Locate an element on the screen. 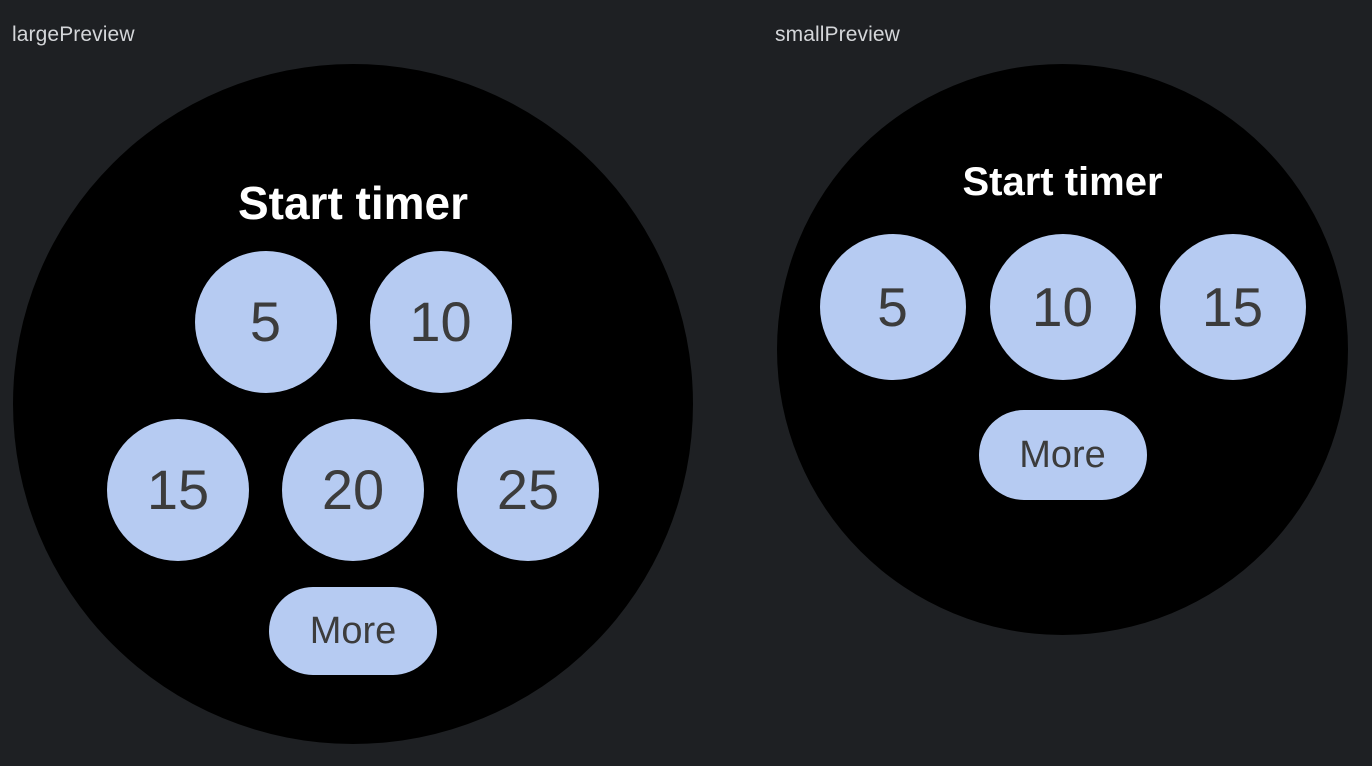  large-preview-more-row: More is located at coordinates (353, 631).